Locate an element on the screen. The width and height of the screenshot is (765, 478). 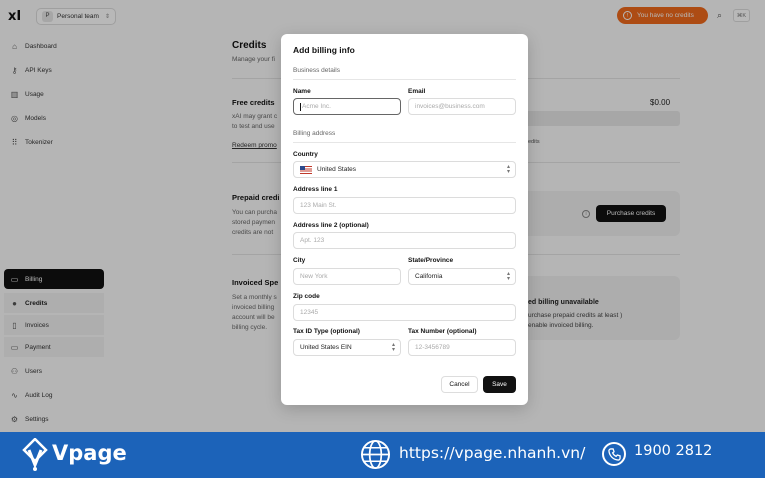
tax-id-type-label: Tax ID Type (optional) is located at coordinates (326, 331).